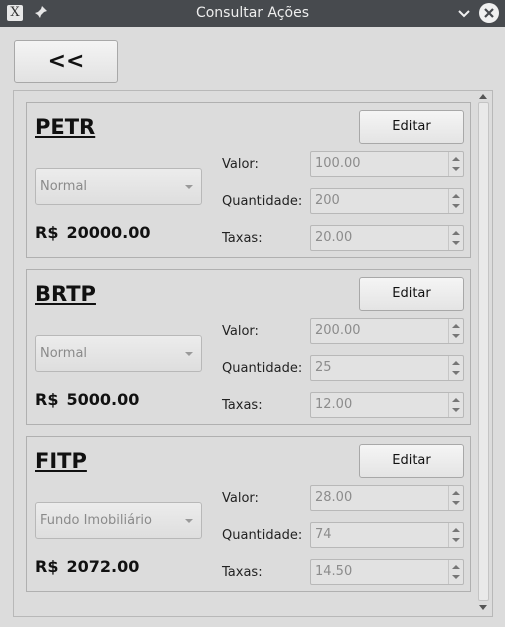 The height and width of the screenshot is (627, 505). What do you see at coordinates (61, 461) in the screenshot?
I see `stock-ticker: FITP` at bounding box center [61, 461].